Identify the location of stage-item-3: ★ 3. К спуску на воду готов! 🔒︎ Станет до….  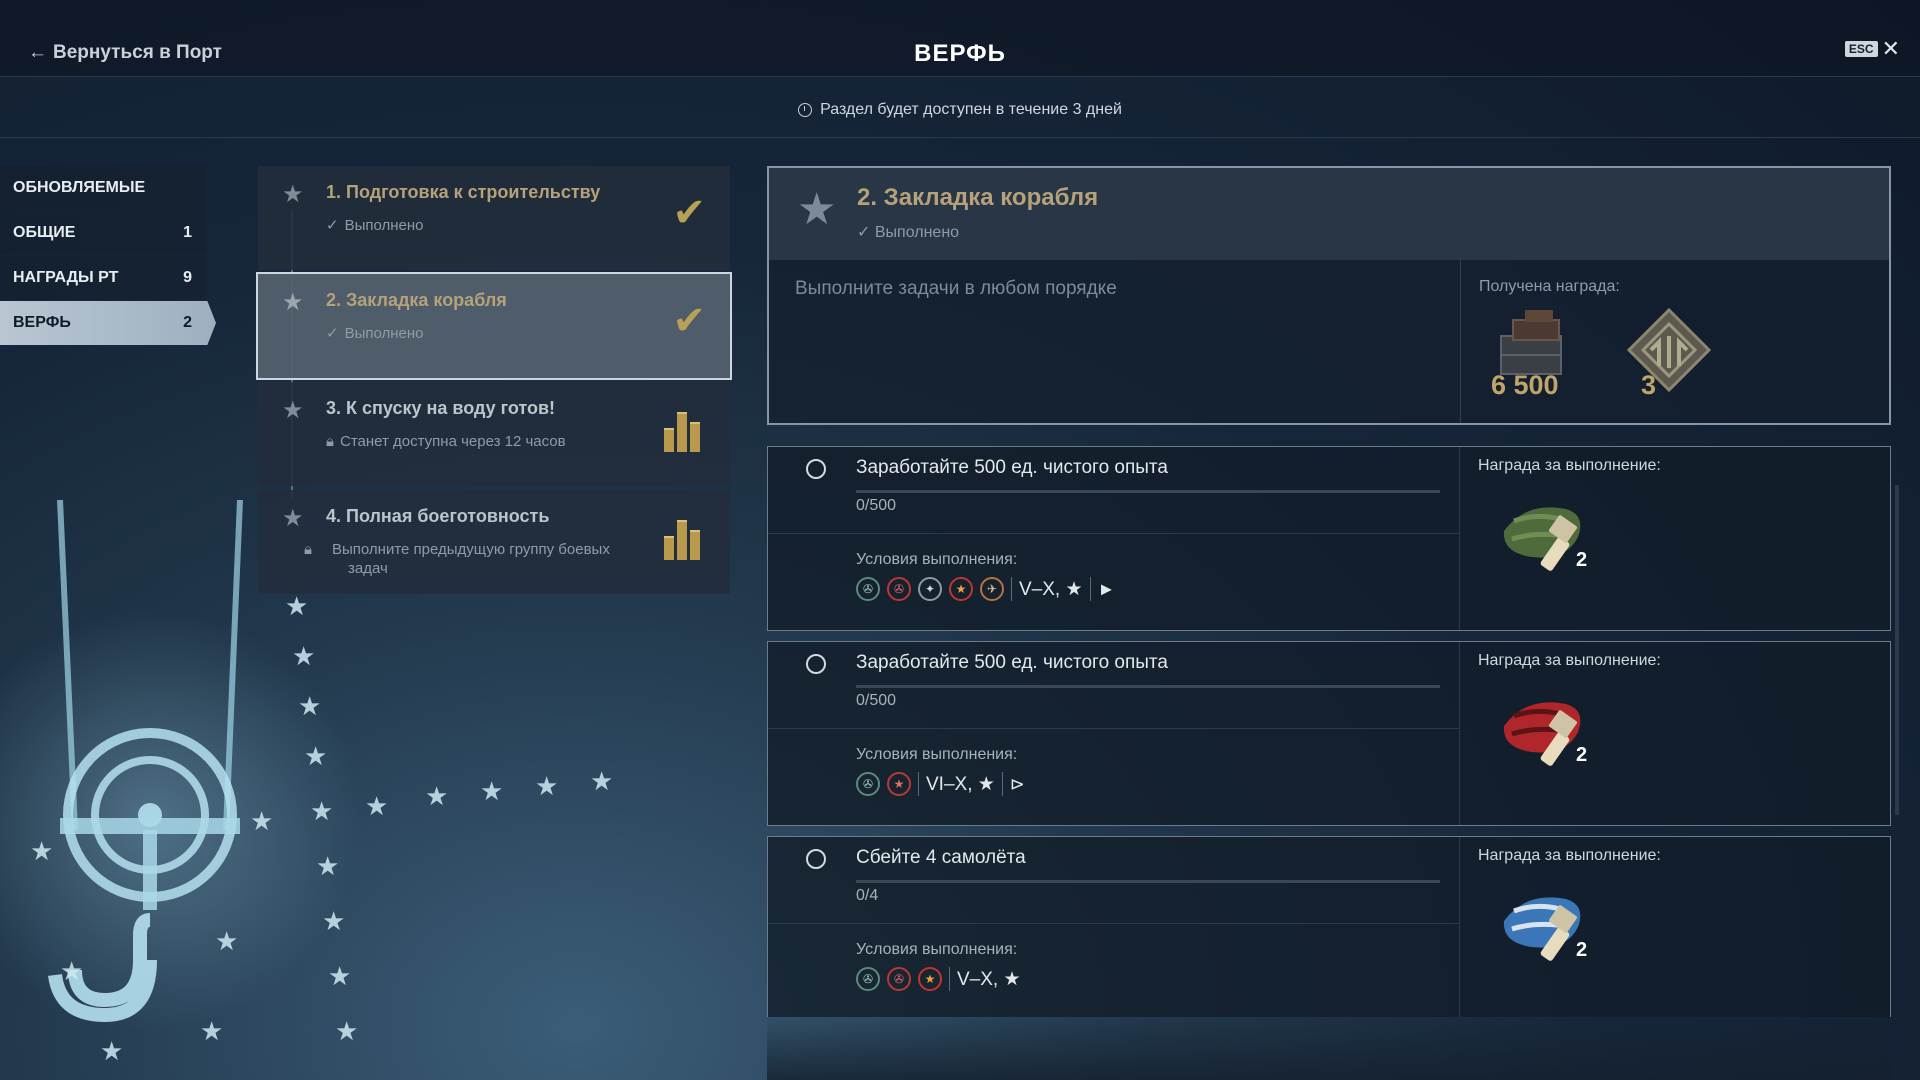
(494, 434).